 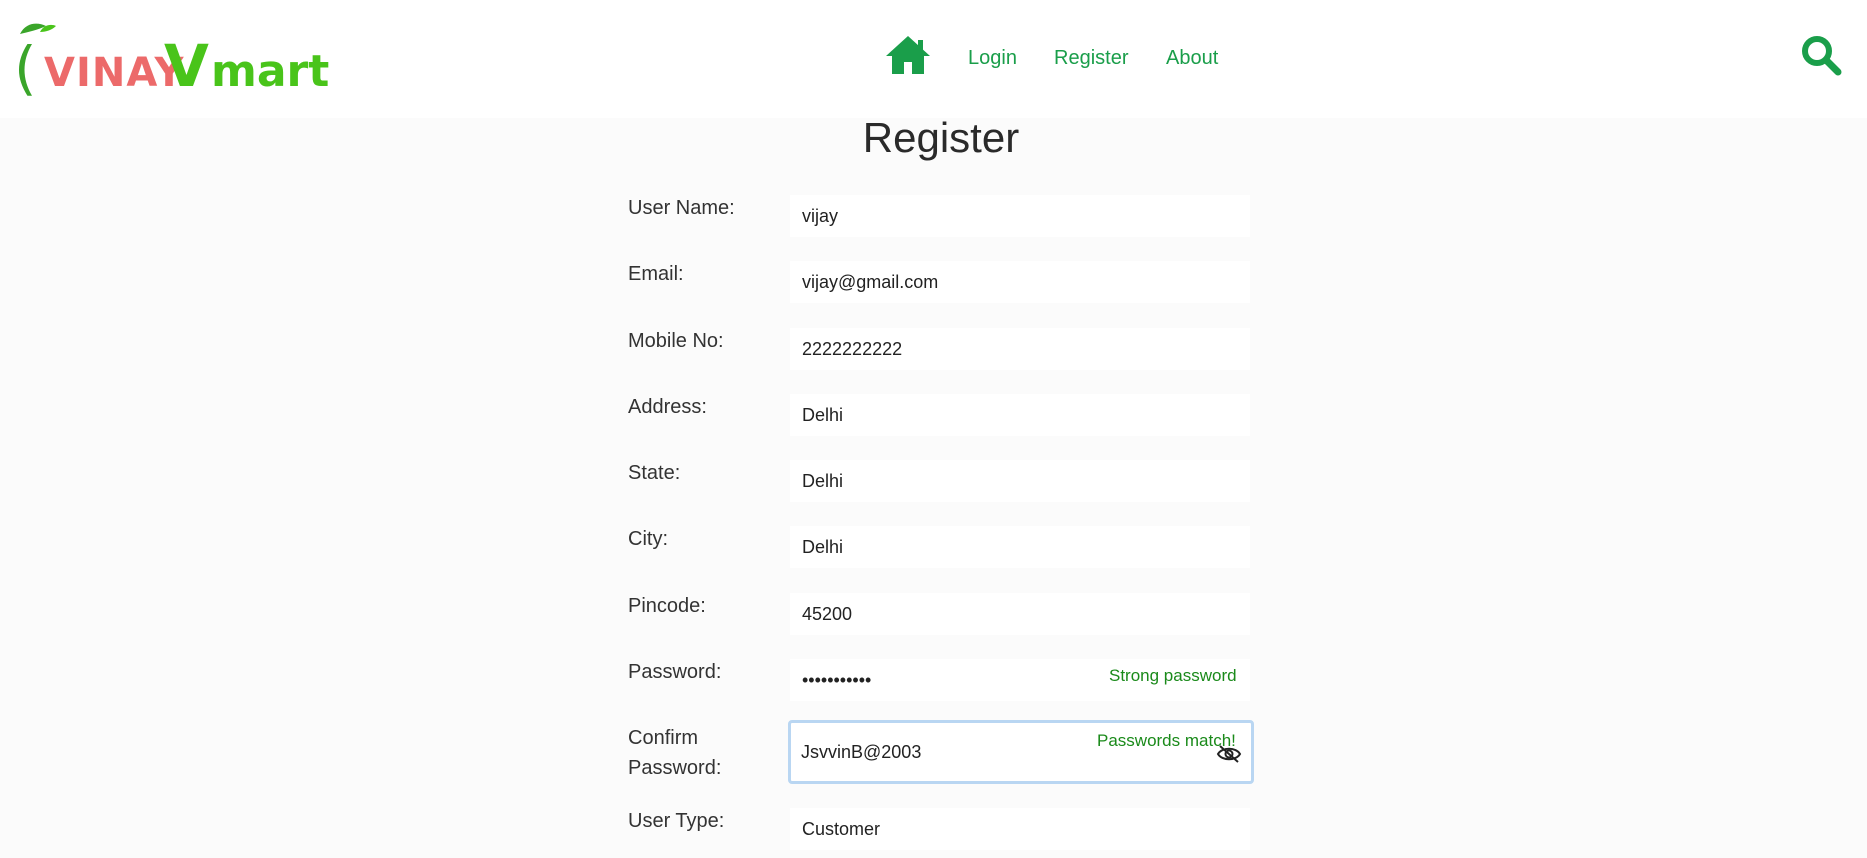 What do you see at coordinates (654, 473) in the screenshot?
I see `state-label: State:` at bounding box center [654, 473].